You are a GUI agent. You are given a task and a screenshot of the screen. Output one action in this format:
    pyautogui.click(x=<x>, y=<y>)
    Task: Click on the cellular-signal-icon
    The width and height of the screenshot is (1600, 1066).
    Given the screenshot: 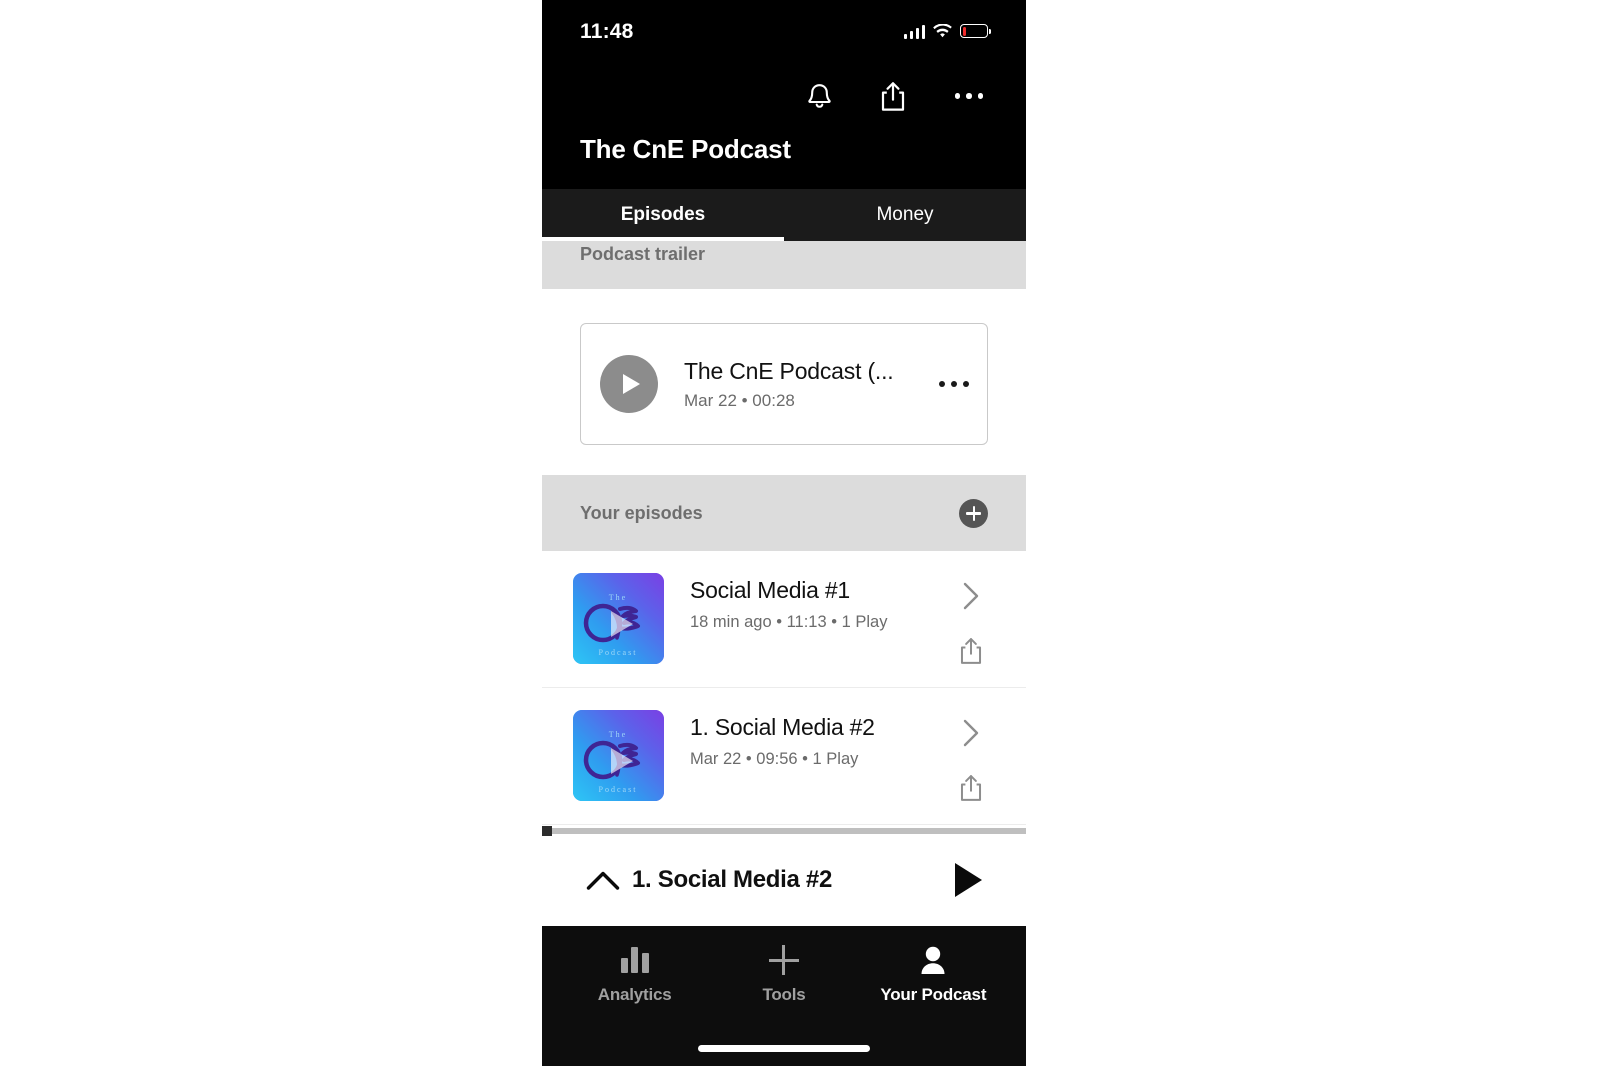 What is the action you would take?
    pyautogui.click(x=914, y=31)
    